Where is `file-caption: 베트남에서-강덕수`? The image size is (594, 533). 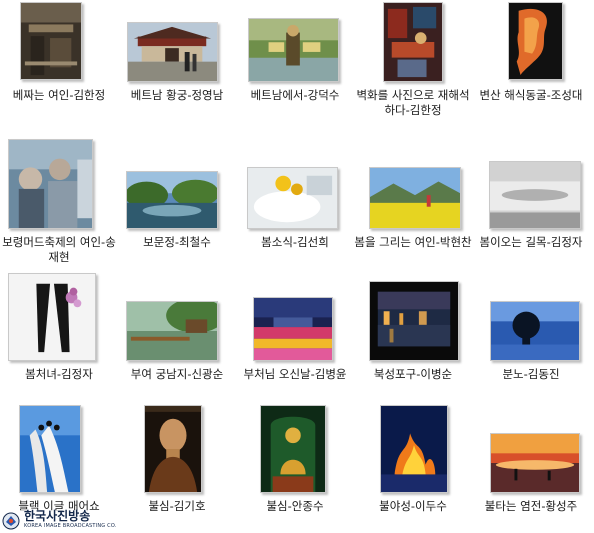
file-caption: 베트남에서-강덕수 is located at coordinates (295, 95).